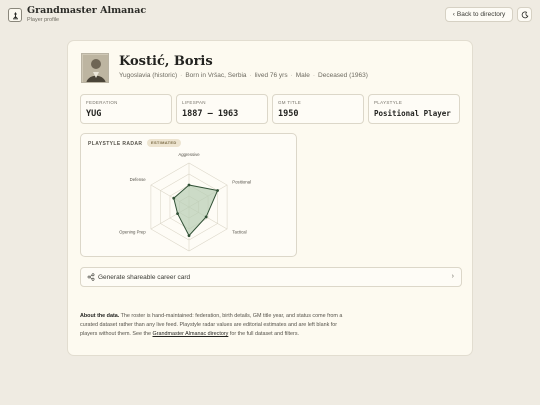 The width and height of the screenshot is (540, 405). Describe the element at coordinates (132, 232) in the screenshot. I see `radar-axis-label-opening-prep: Opening Prep` at that location.